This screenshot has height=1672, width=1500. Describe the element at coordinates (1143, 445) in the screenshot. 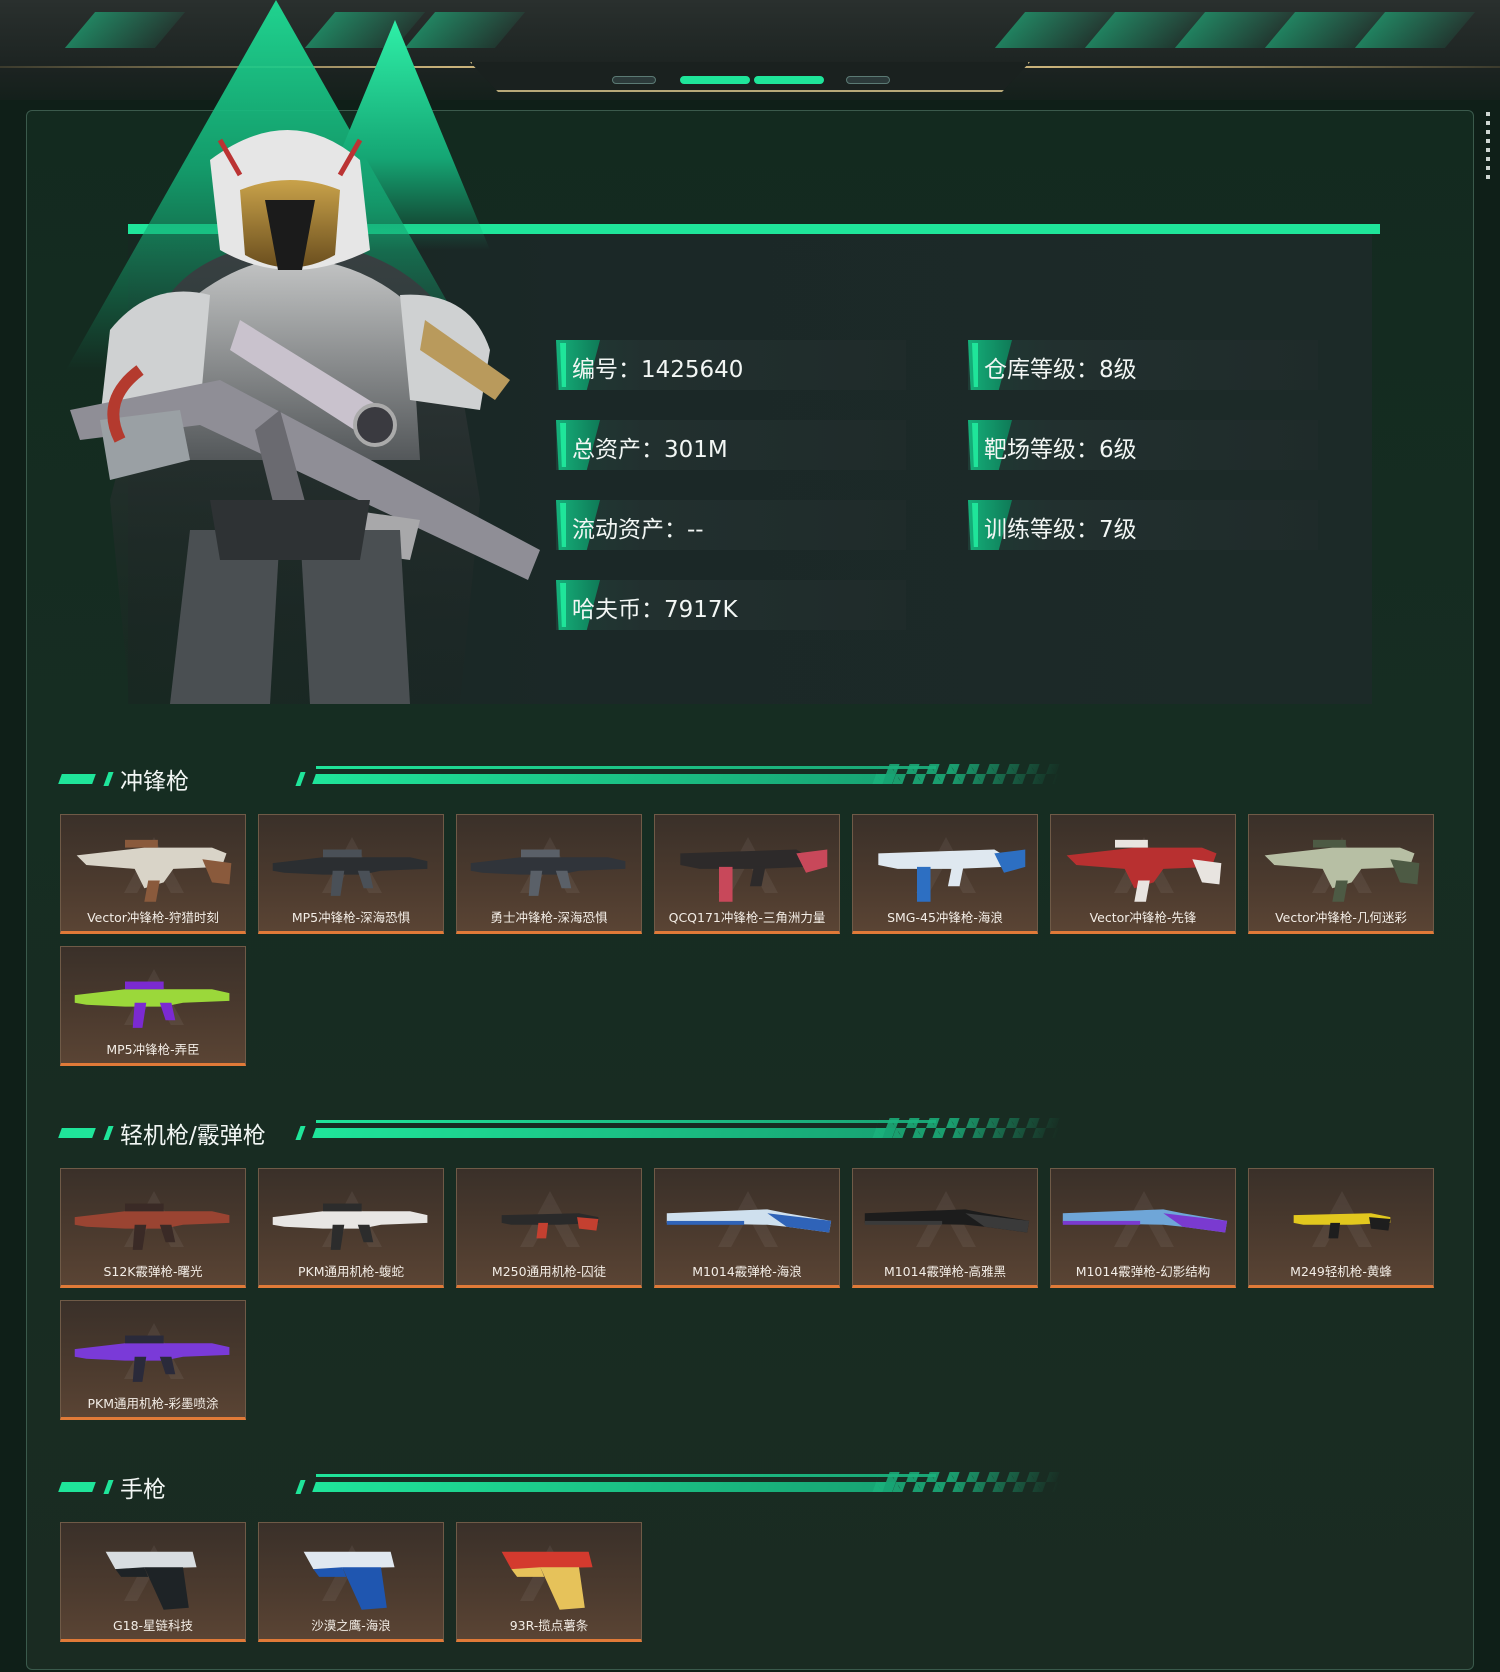

I see `stat-range-level: 靶场等级：6级` at that location.